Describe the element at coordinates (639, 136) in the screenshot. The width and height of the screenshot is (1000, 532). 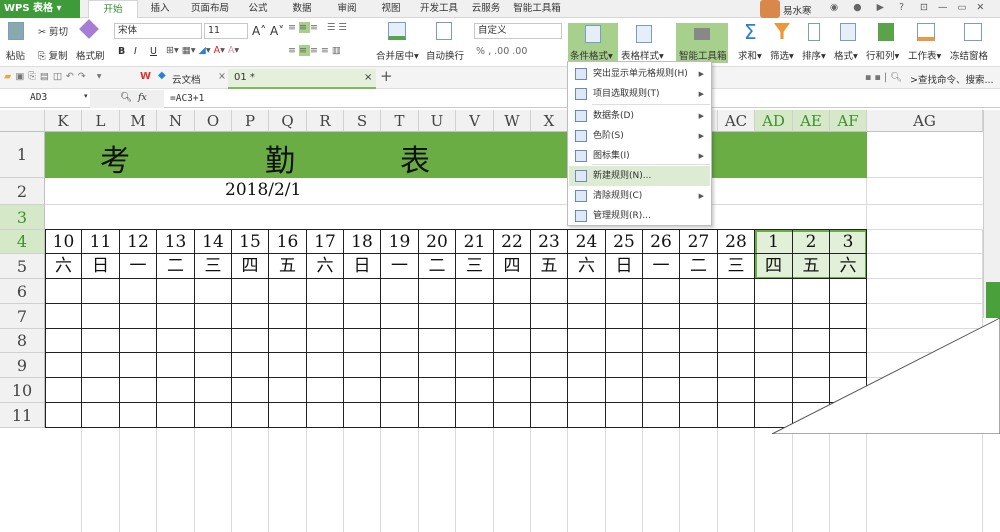
I see `menu-item: 色阶(S) ▶` at that location.